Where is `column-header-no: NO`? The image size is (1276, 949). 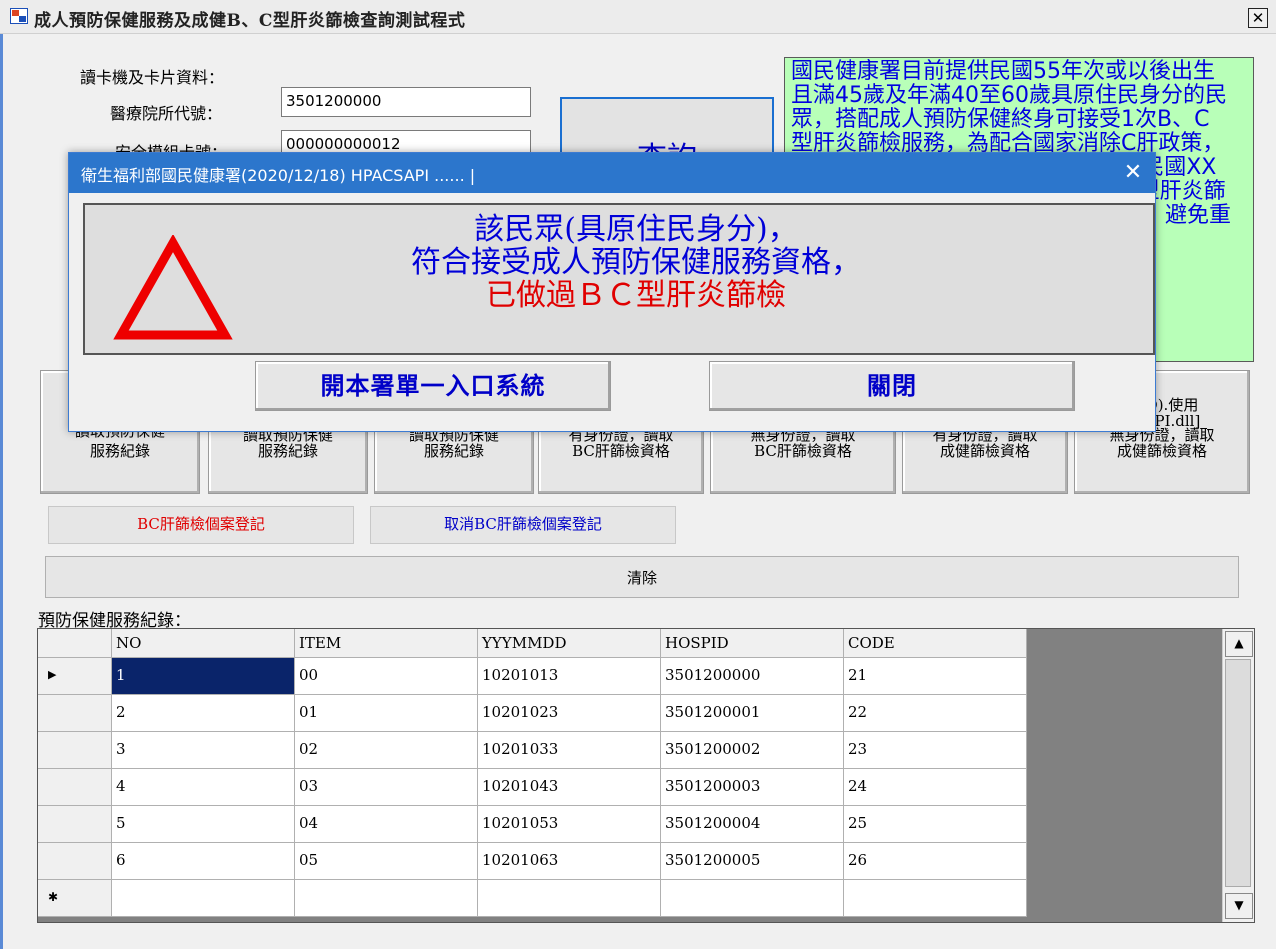 column-header-no: NO is located at coordinates (203, 643).